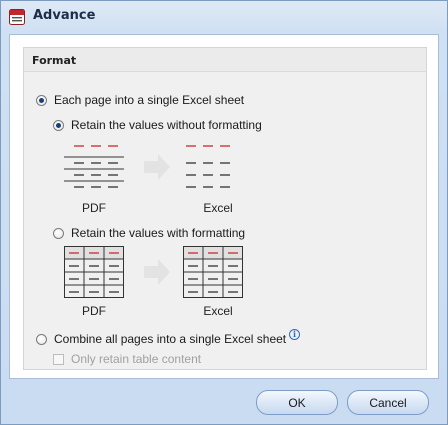 Image resolution: width=448 pixels, height=425 pixels. I want to click on title-bar: Advance, so click(224, 16).